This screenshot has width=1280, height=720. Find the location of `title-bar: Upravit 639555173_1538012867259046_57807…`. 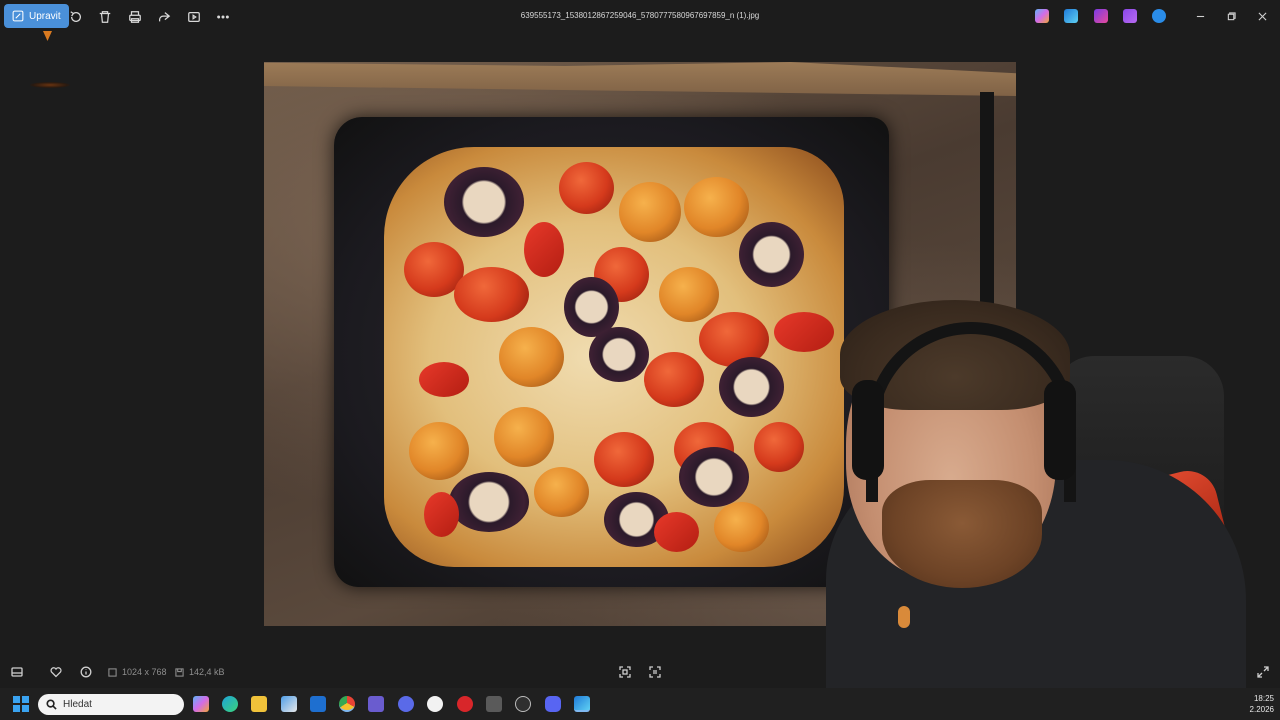

title-bar: Upravit 639555173_1538012867259046_57807… is located at coordinates (640, 17).